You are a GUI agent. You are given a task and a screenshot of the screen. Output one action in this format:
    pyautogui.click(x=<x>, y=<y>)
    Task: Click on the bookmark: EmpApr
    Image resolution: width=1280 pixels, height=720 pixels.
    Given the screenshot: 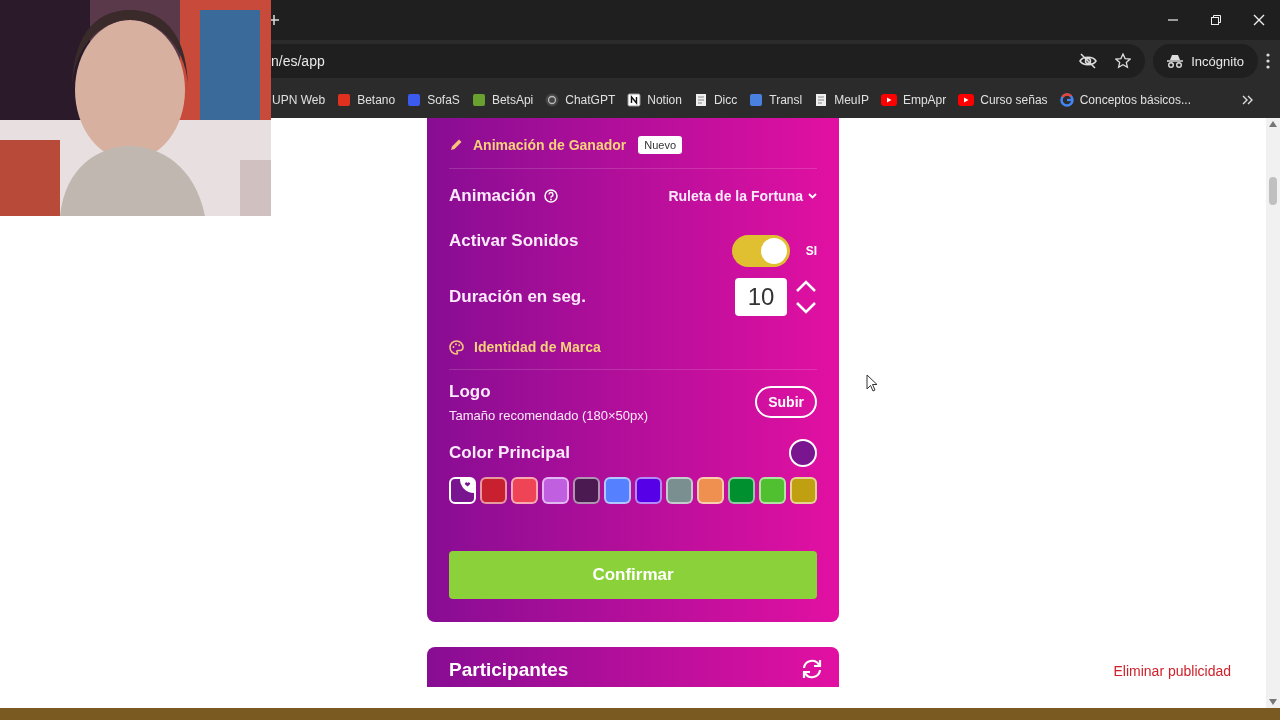 What is the action you would take?
    pyautogui.click(x=917, y=100)
    